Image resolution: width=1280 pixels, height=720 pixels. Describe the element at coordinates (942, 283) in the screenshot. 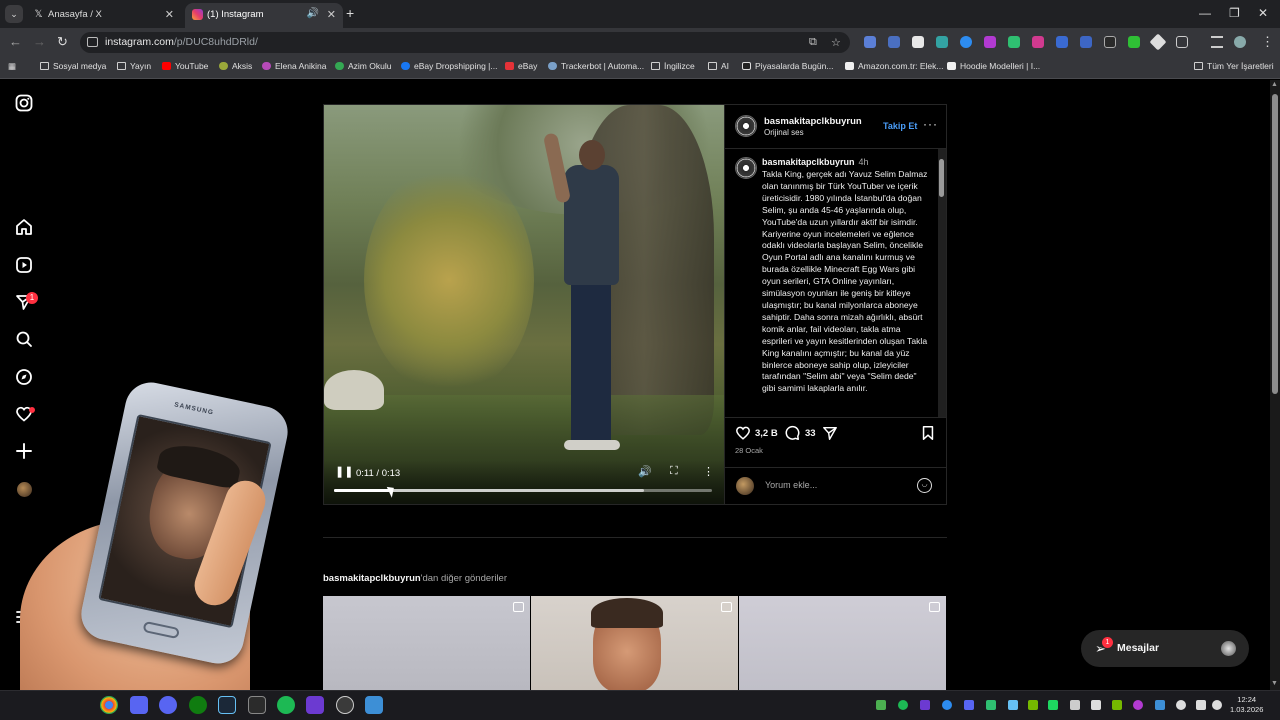

I see `caption-scrollbar` at that location.